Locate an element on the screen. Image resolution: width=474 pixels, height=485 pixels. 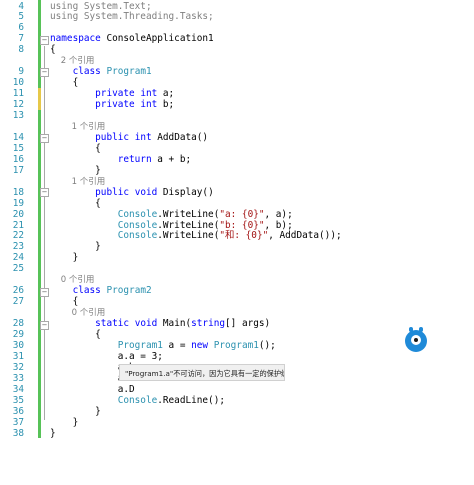
code-token: [] args) is located at coordinates (248, 324).